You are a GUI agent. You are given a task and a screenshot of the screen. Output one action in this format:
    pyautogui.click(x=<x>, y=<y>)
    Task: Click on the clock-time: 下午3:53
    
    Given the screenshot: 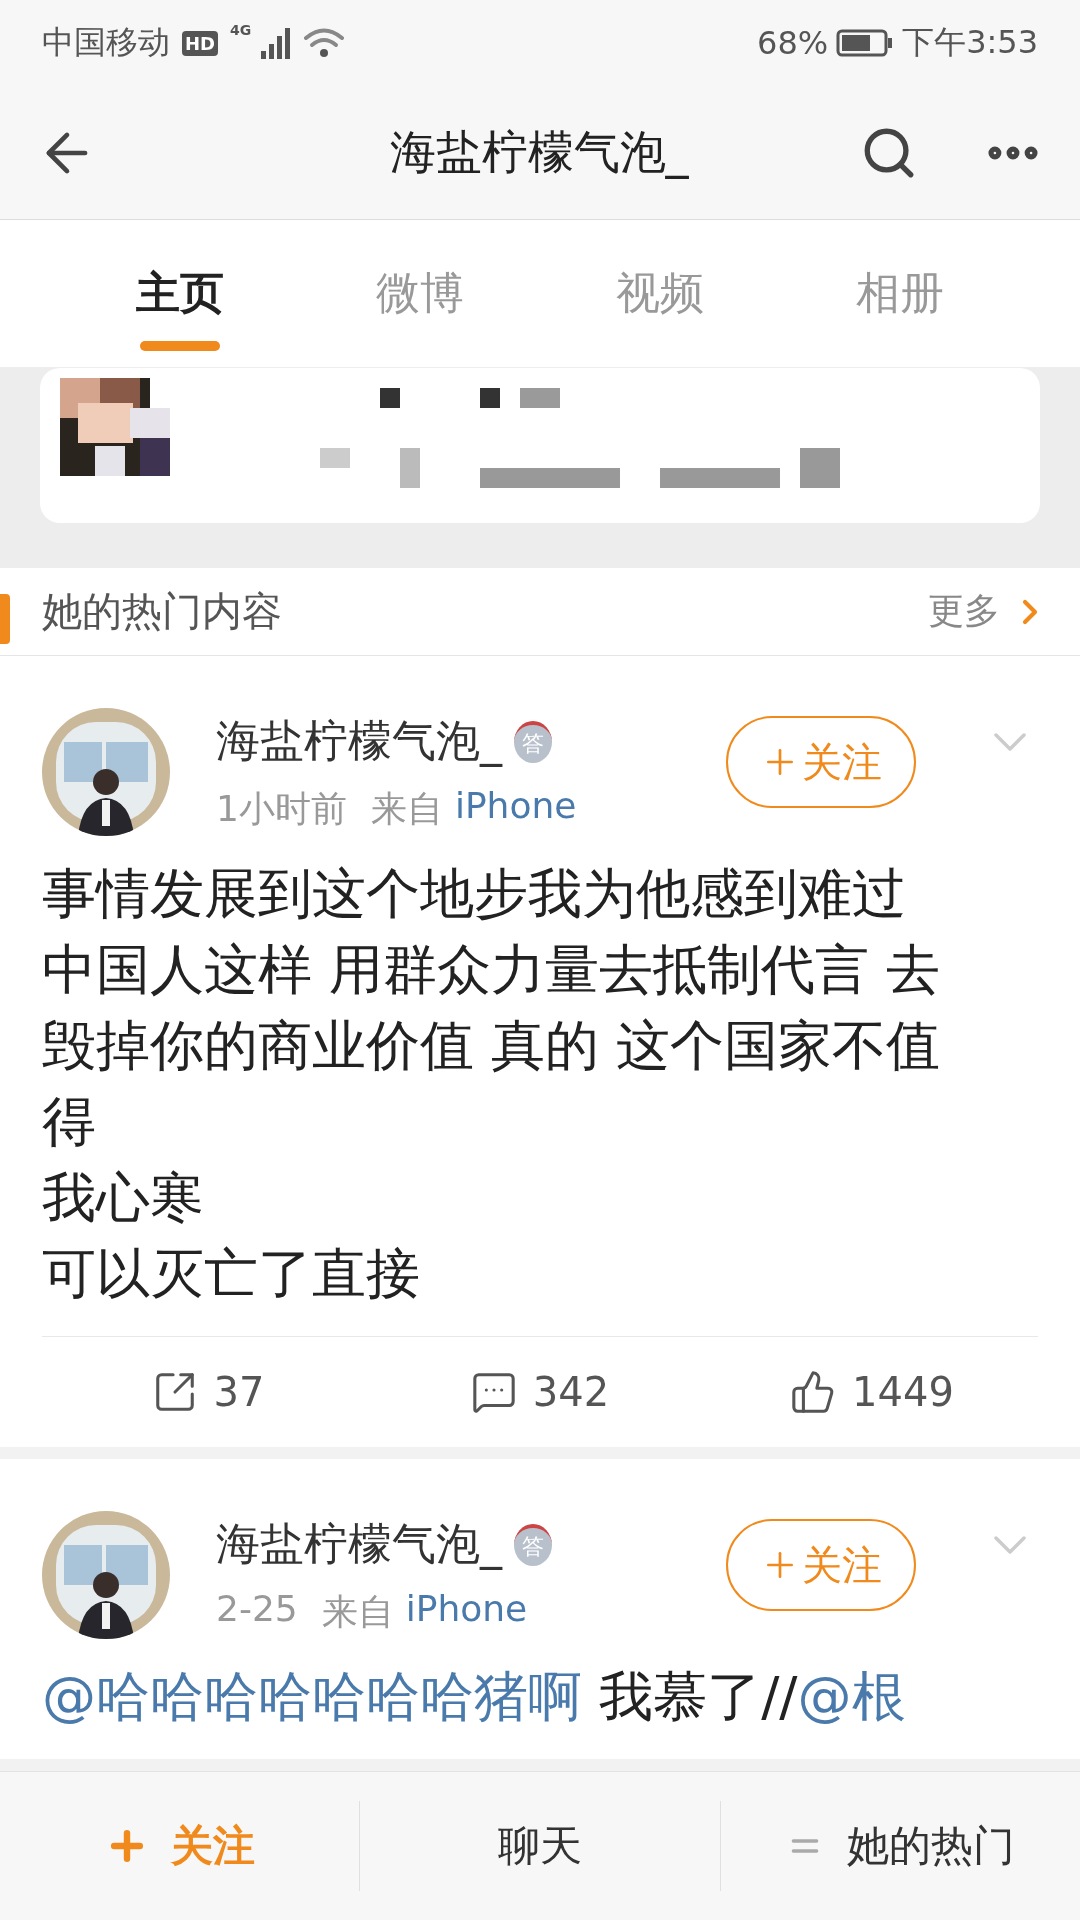 What is the action you would take?
    pyautogui.click(x=970, y=42)
    